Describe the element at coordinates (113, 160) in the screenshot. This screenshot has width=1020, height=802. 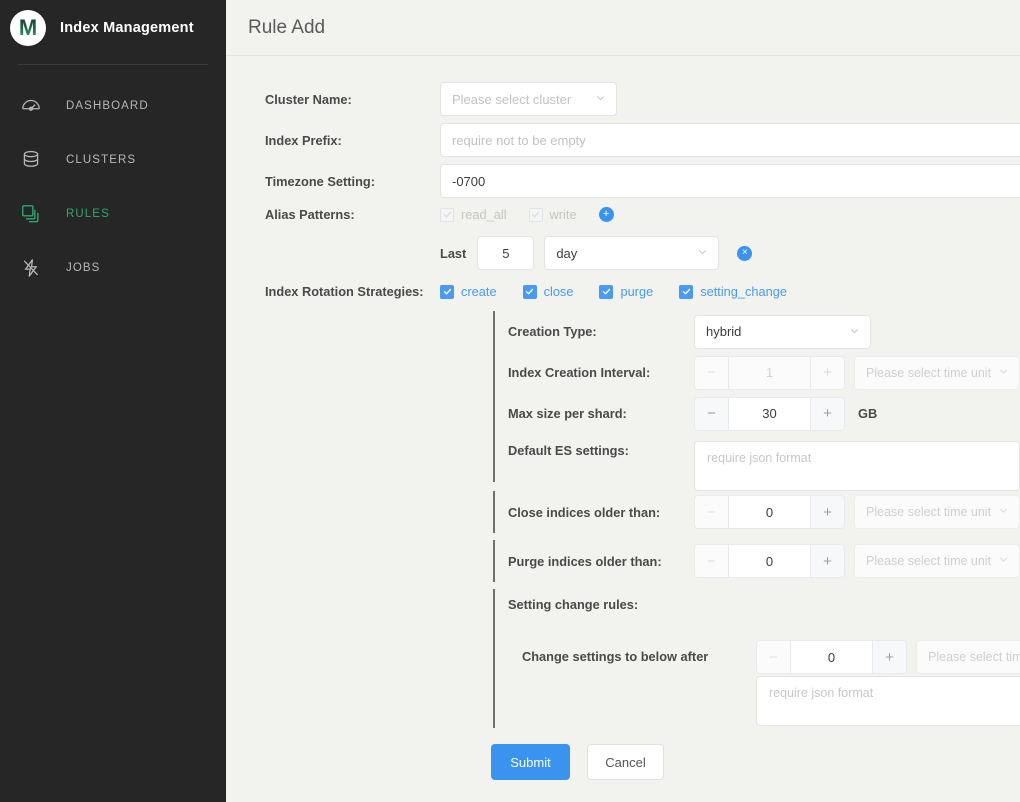
I see `sidebar-item-clusters: CLUSTERS` at that location.